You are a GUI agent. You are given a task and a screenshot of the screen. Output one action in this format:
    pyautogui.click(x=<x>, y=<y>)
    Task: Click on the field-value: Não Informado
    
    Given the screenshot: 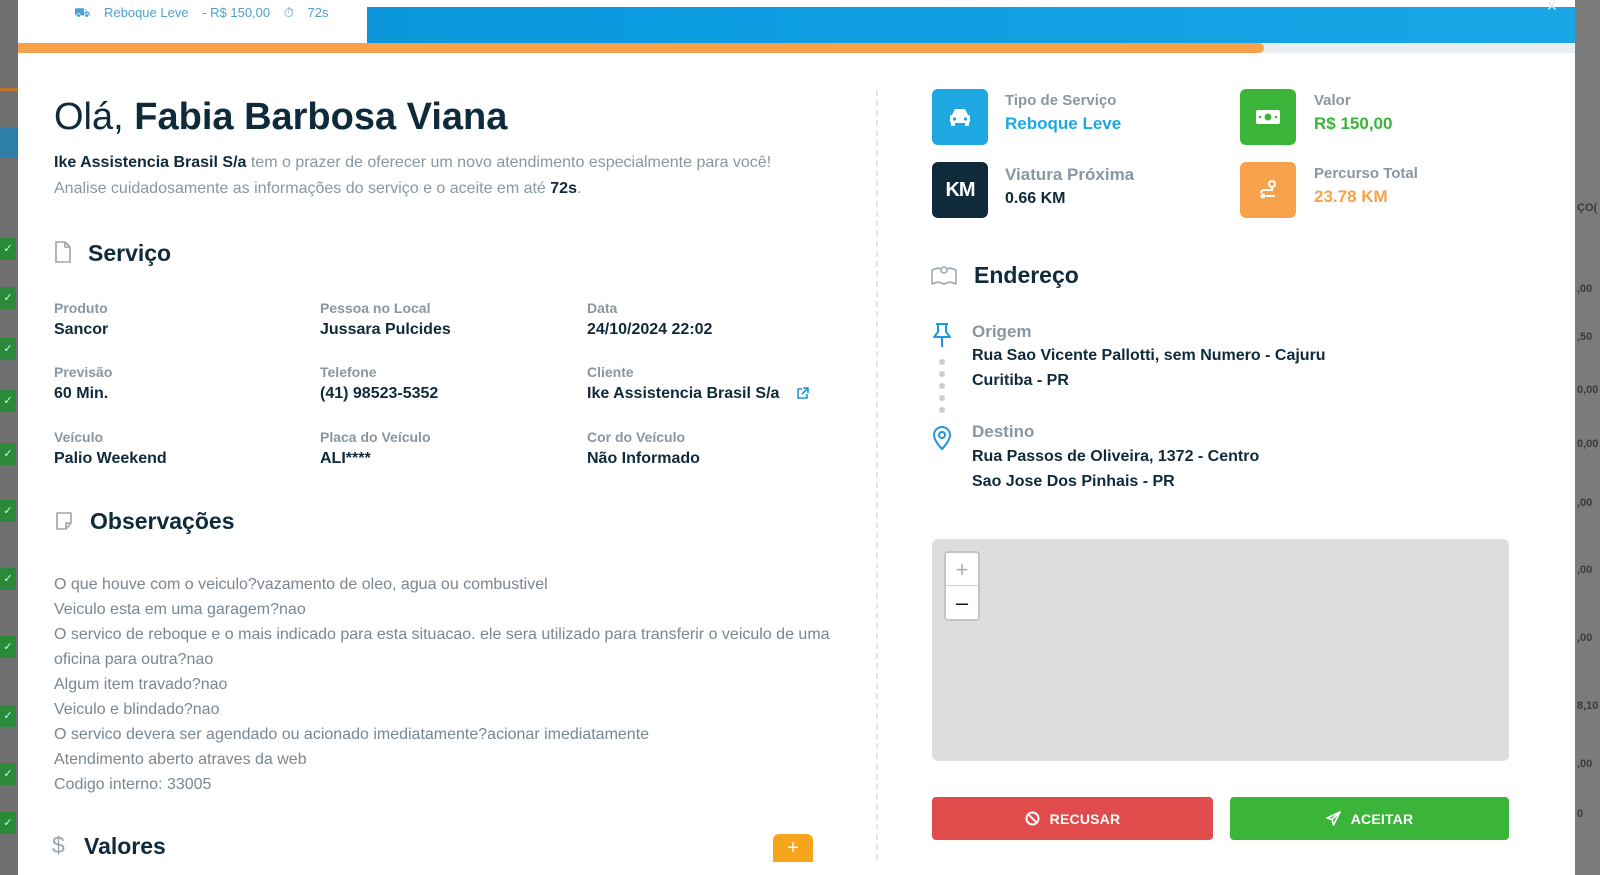 What is the action you would take?
    pyautogui.click(x=643, y=458)
    